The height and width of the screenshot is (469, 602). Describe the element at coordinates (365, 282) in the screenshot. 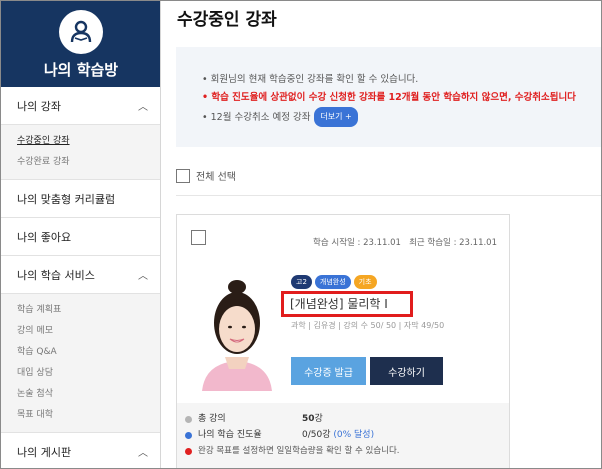

I see `badge-basic: 기초` at that location.